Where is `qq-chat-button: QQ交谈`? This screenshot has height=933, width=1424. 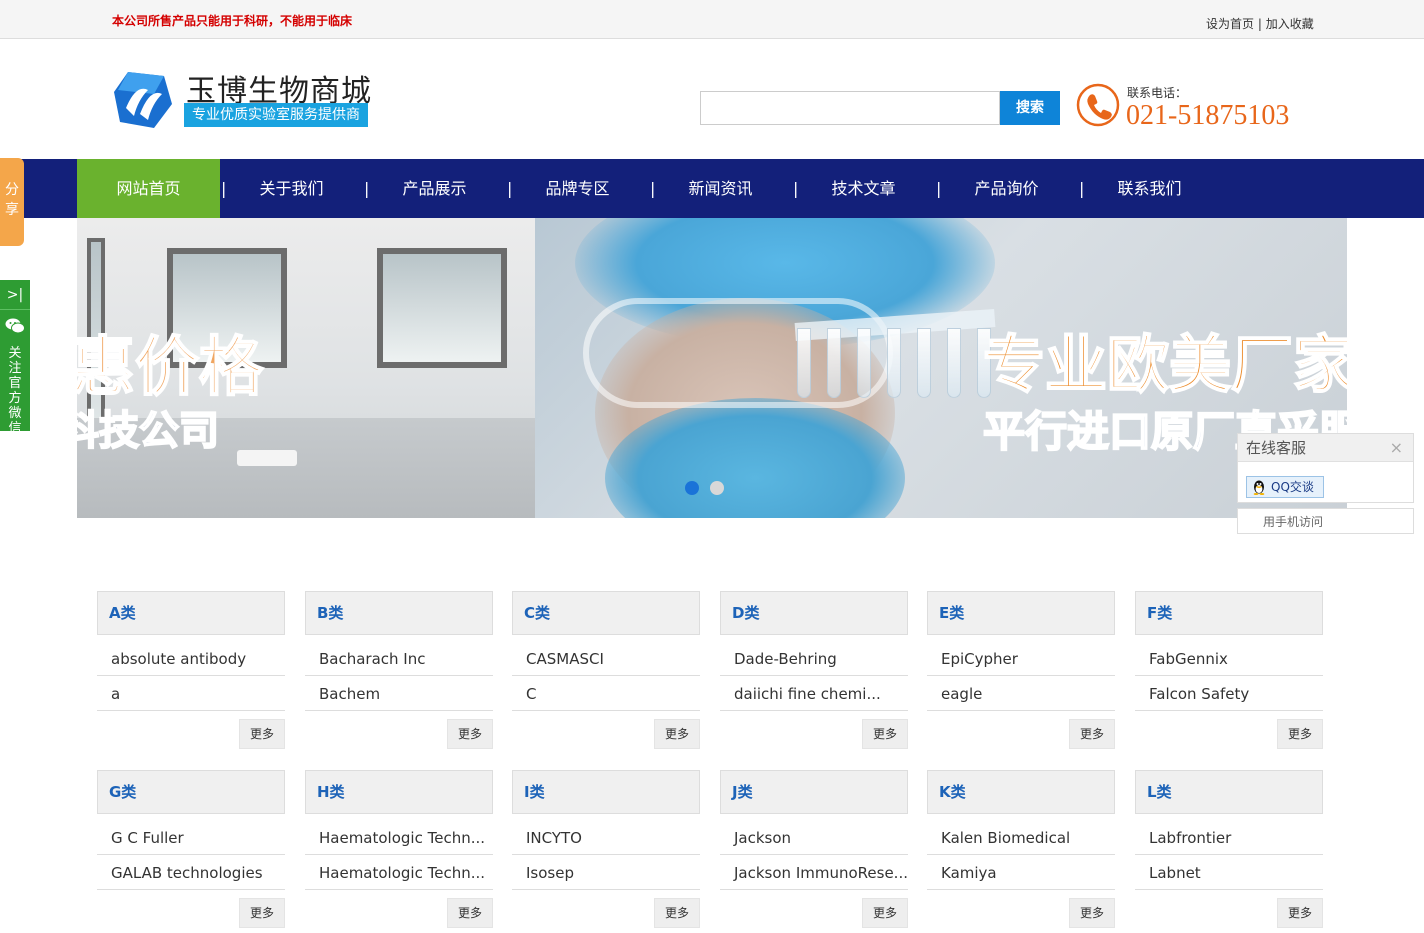 qq-chat-button: QQ交谈 is located at coordinates (1285, 487).